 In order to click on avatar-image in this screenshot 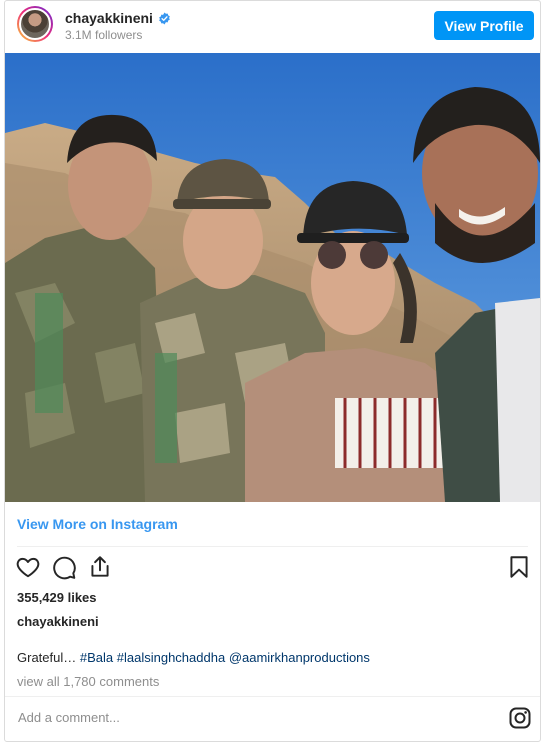, I will do `click(35, 24)`.